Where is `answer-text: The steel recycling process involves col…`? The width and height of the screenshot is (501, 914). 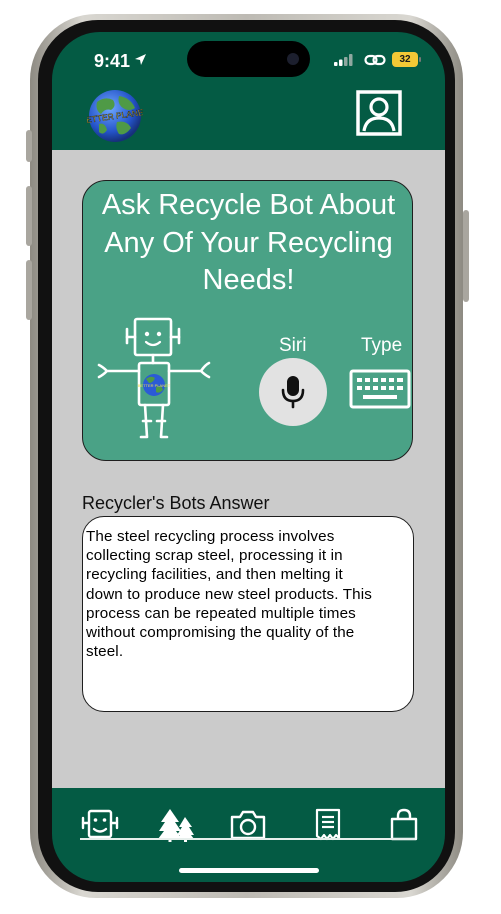
answer-text: The steel recycling process involves col… is located at coordinates (247, 594).